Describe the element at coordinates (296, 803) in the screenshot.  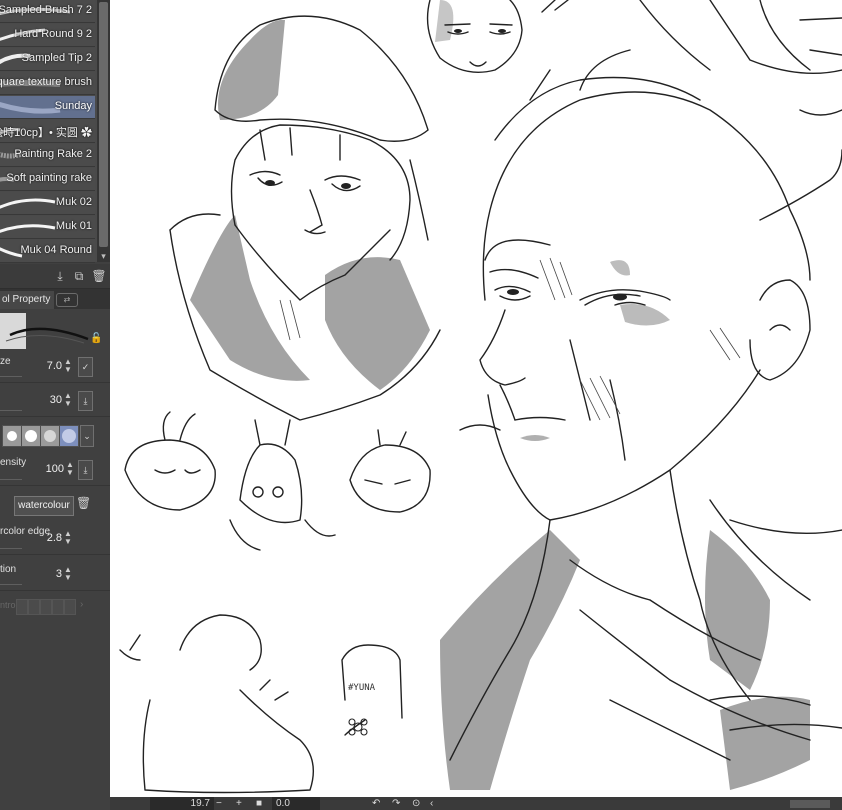
I see `rotation-field: 0.0` at that location.